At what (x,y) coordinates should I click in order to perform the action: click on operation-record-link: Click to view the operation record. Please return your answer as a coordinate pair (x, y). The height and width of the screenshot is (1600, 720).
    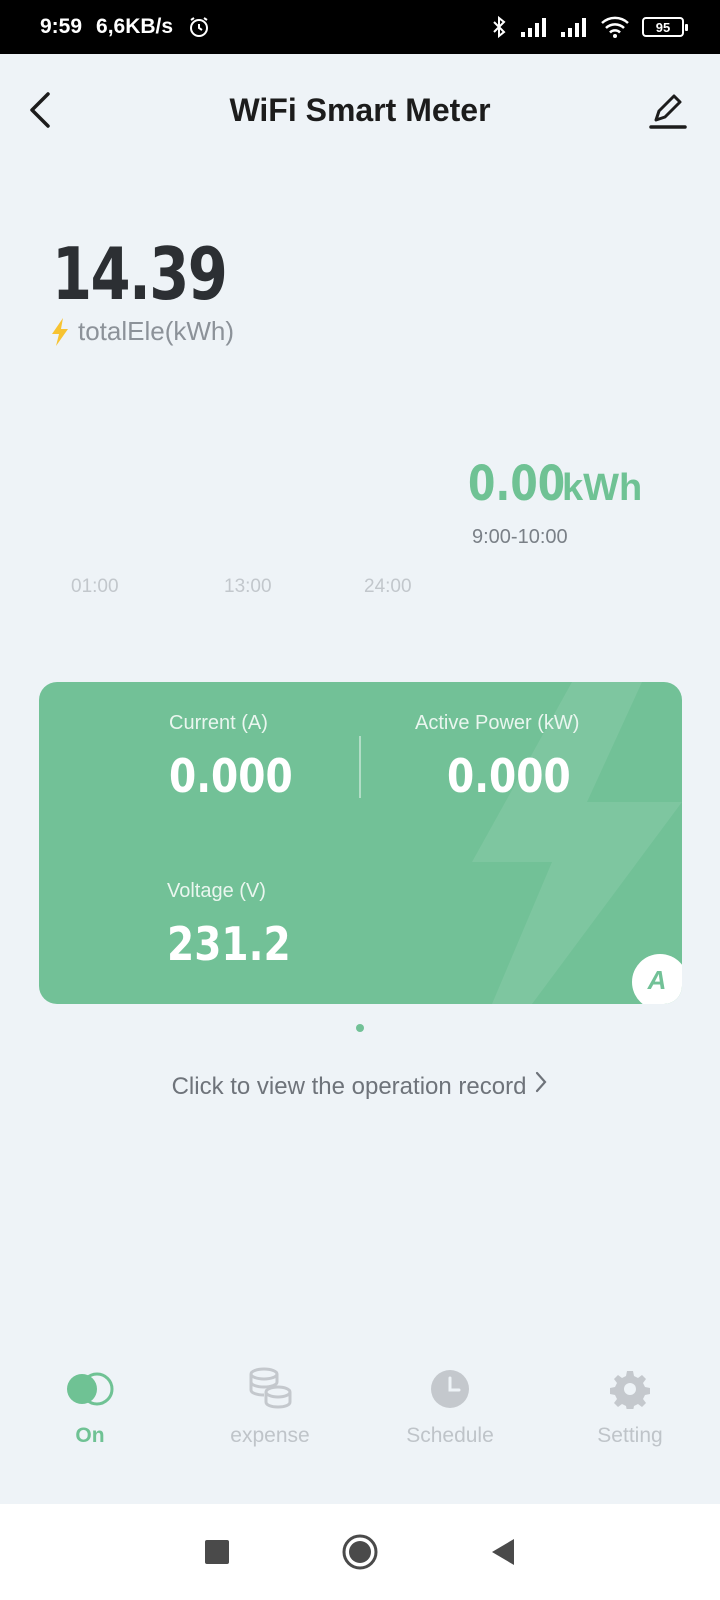
    Looking at the image, I should click on (360, 1085).